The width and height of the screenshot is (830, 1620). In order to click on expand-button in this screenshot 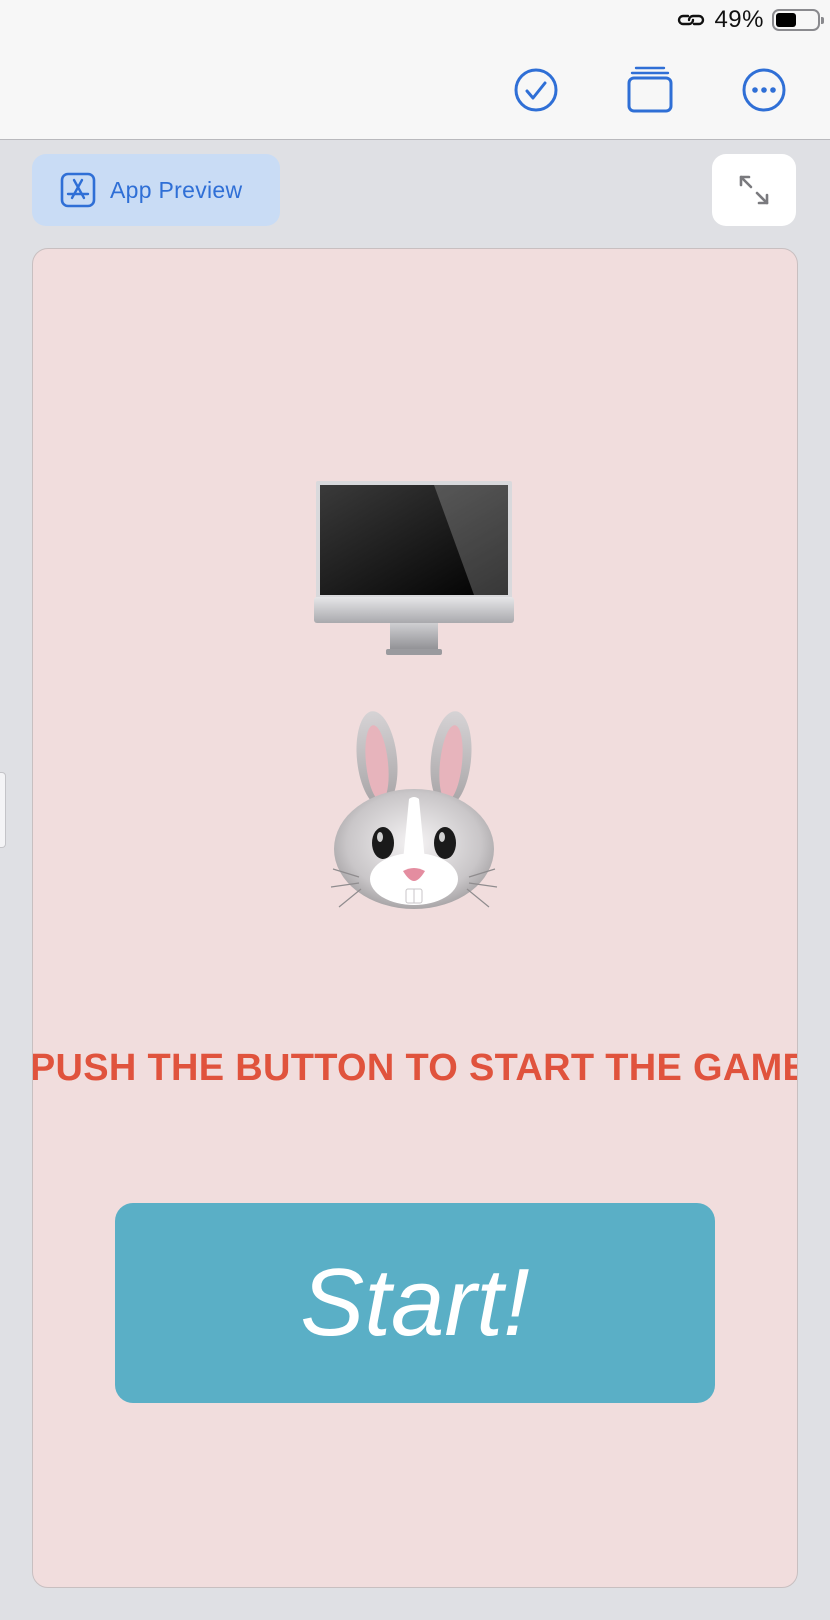, I will do `click(754, 190)`.